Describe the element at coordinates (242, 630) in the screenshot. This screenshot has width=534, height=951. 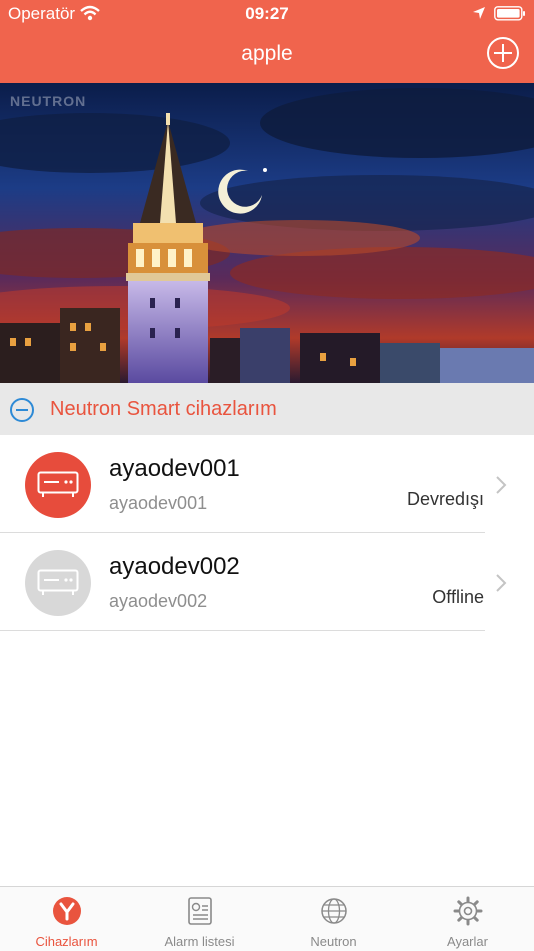
I see `row-divider` at that location.